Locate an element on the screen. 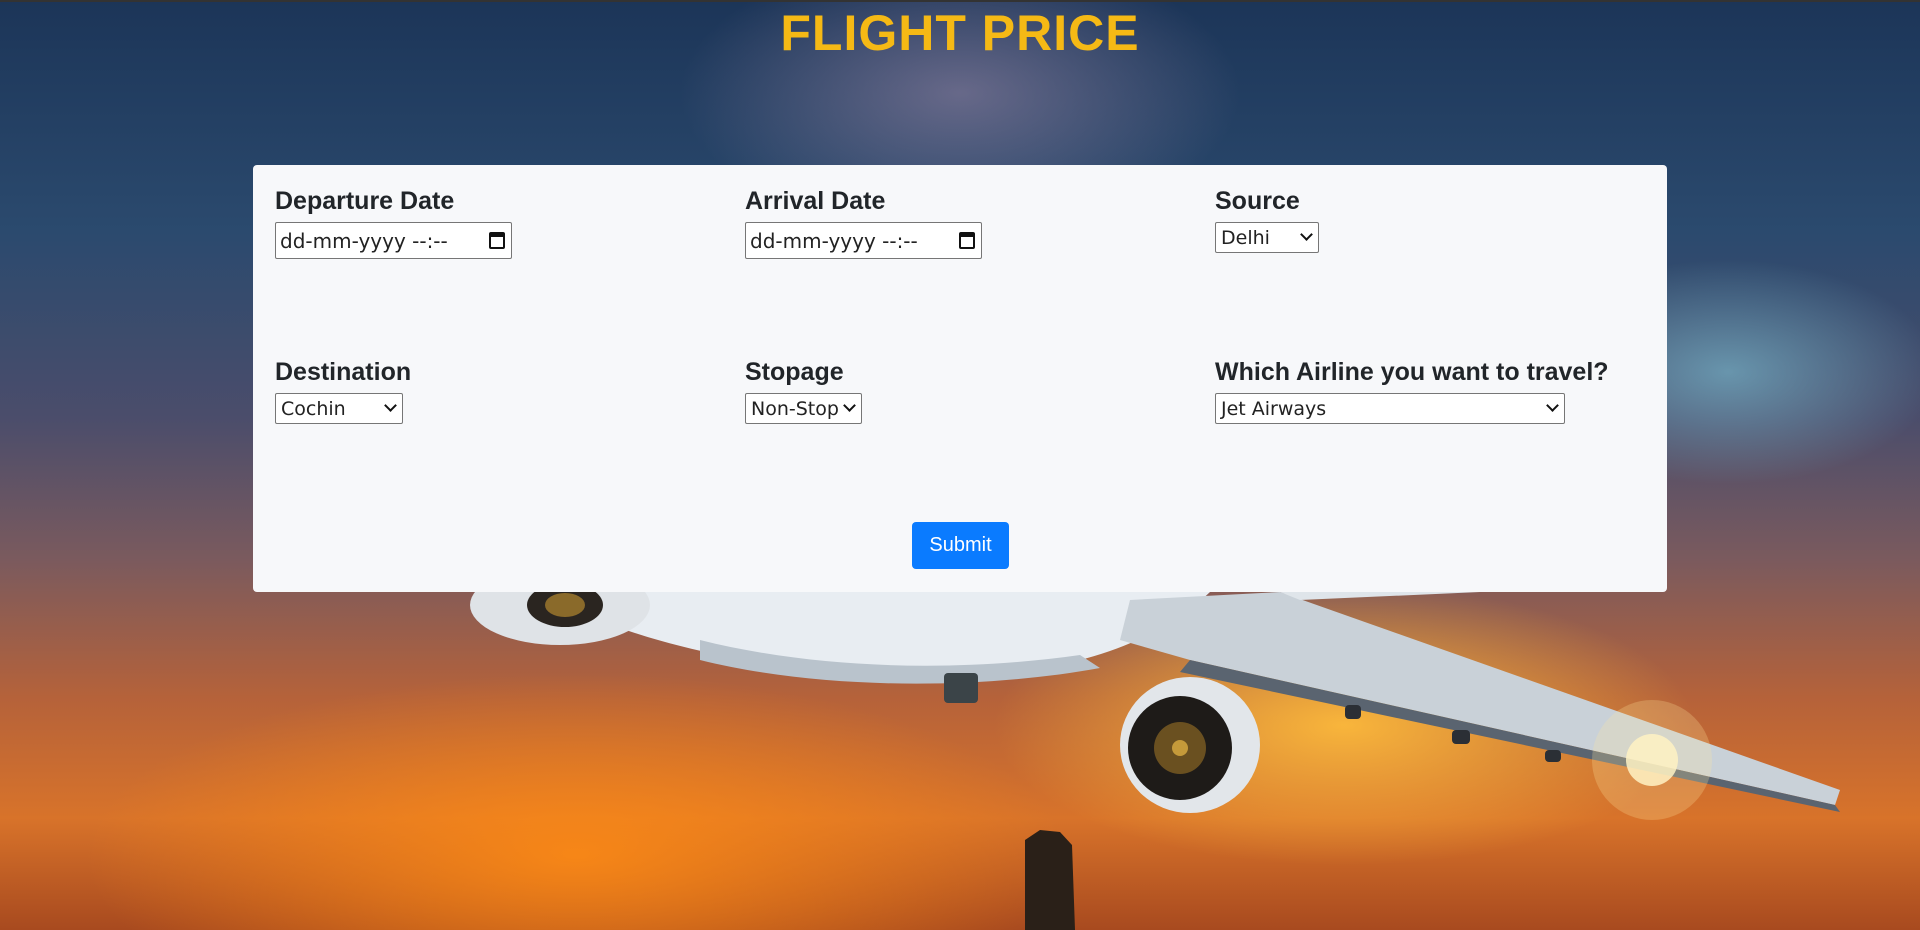 Image resolution: width=1920 pixels, height=930 pixels. destination-select: Cochin is located at coordinates (339, 408).